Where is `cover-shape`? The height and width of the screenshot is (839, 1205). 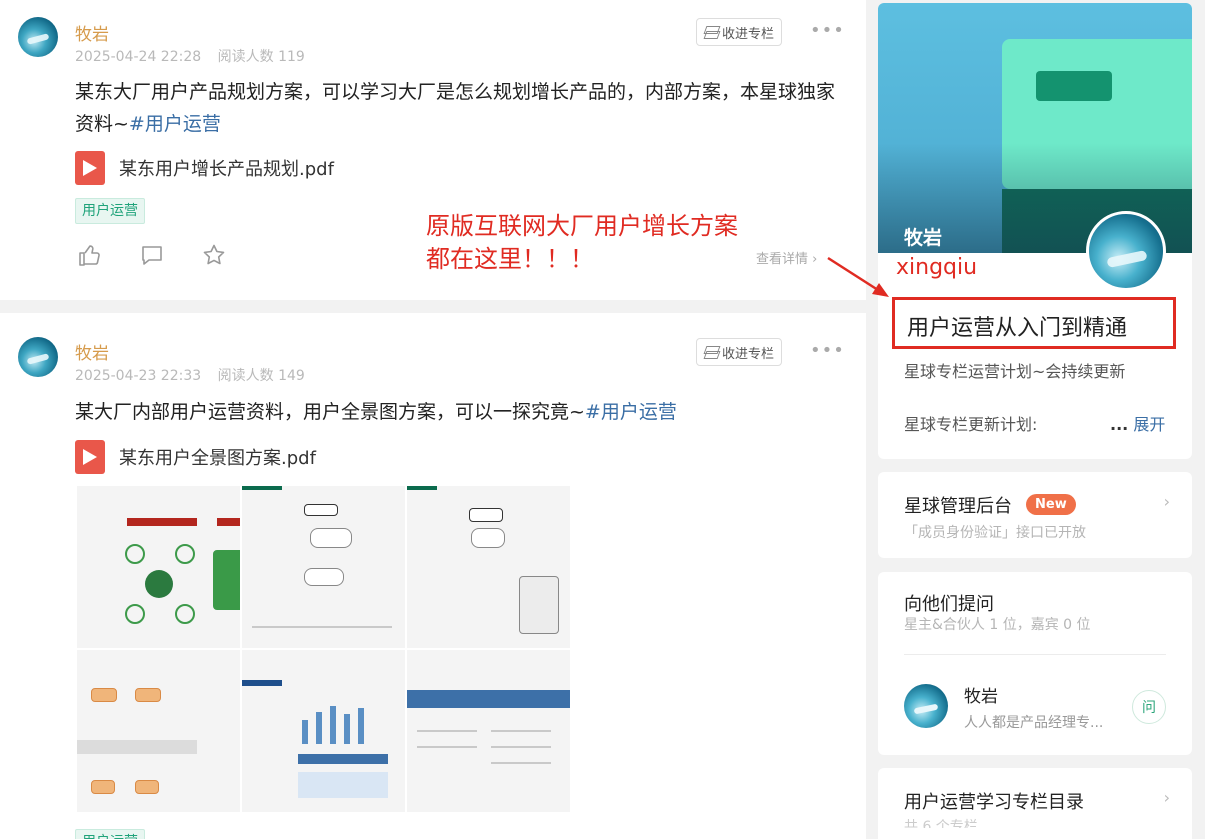 cover-shape is located at coordinates (1074, 86).